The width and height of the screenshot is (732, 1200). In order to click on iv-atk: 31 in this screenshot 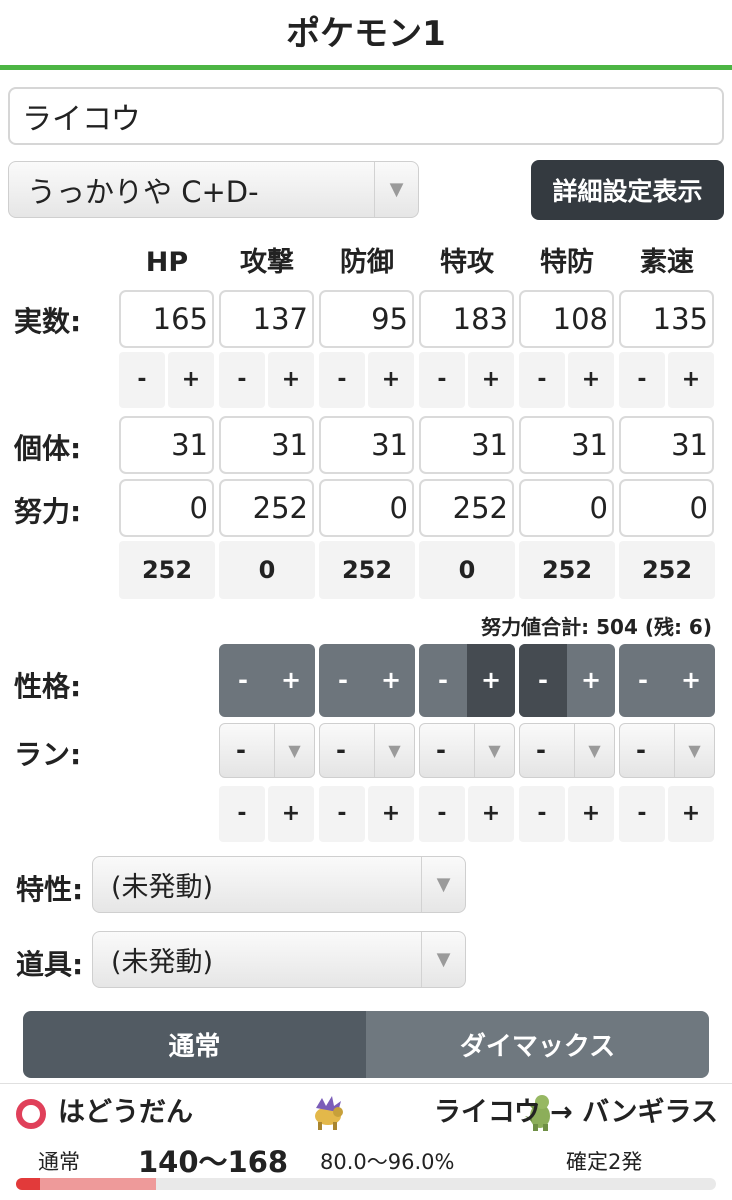, I will do `click(266, 445)`.